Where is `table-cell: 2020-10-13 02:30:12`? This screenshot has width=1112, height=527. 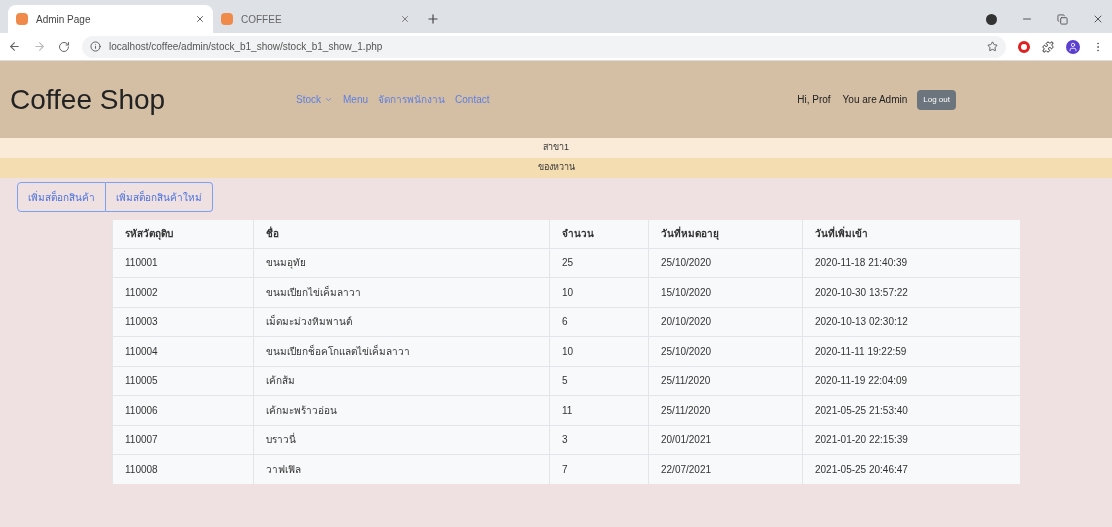 table-cell: 2020-10-13 02:30:12 is located at coordinates (911, 322).